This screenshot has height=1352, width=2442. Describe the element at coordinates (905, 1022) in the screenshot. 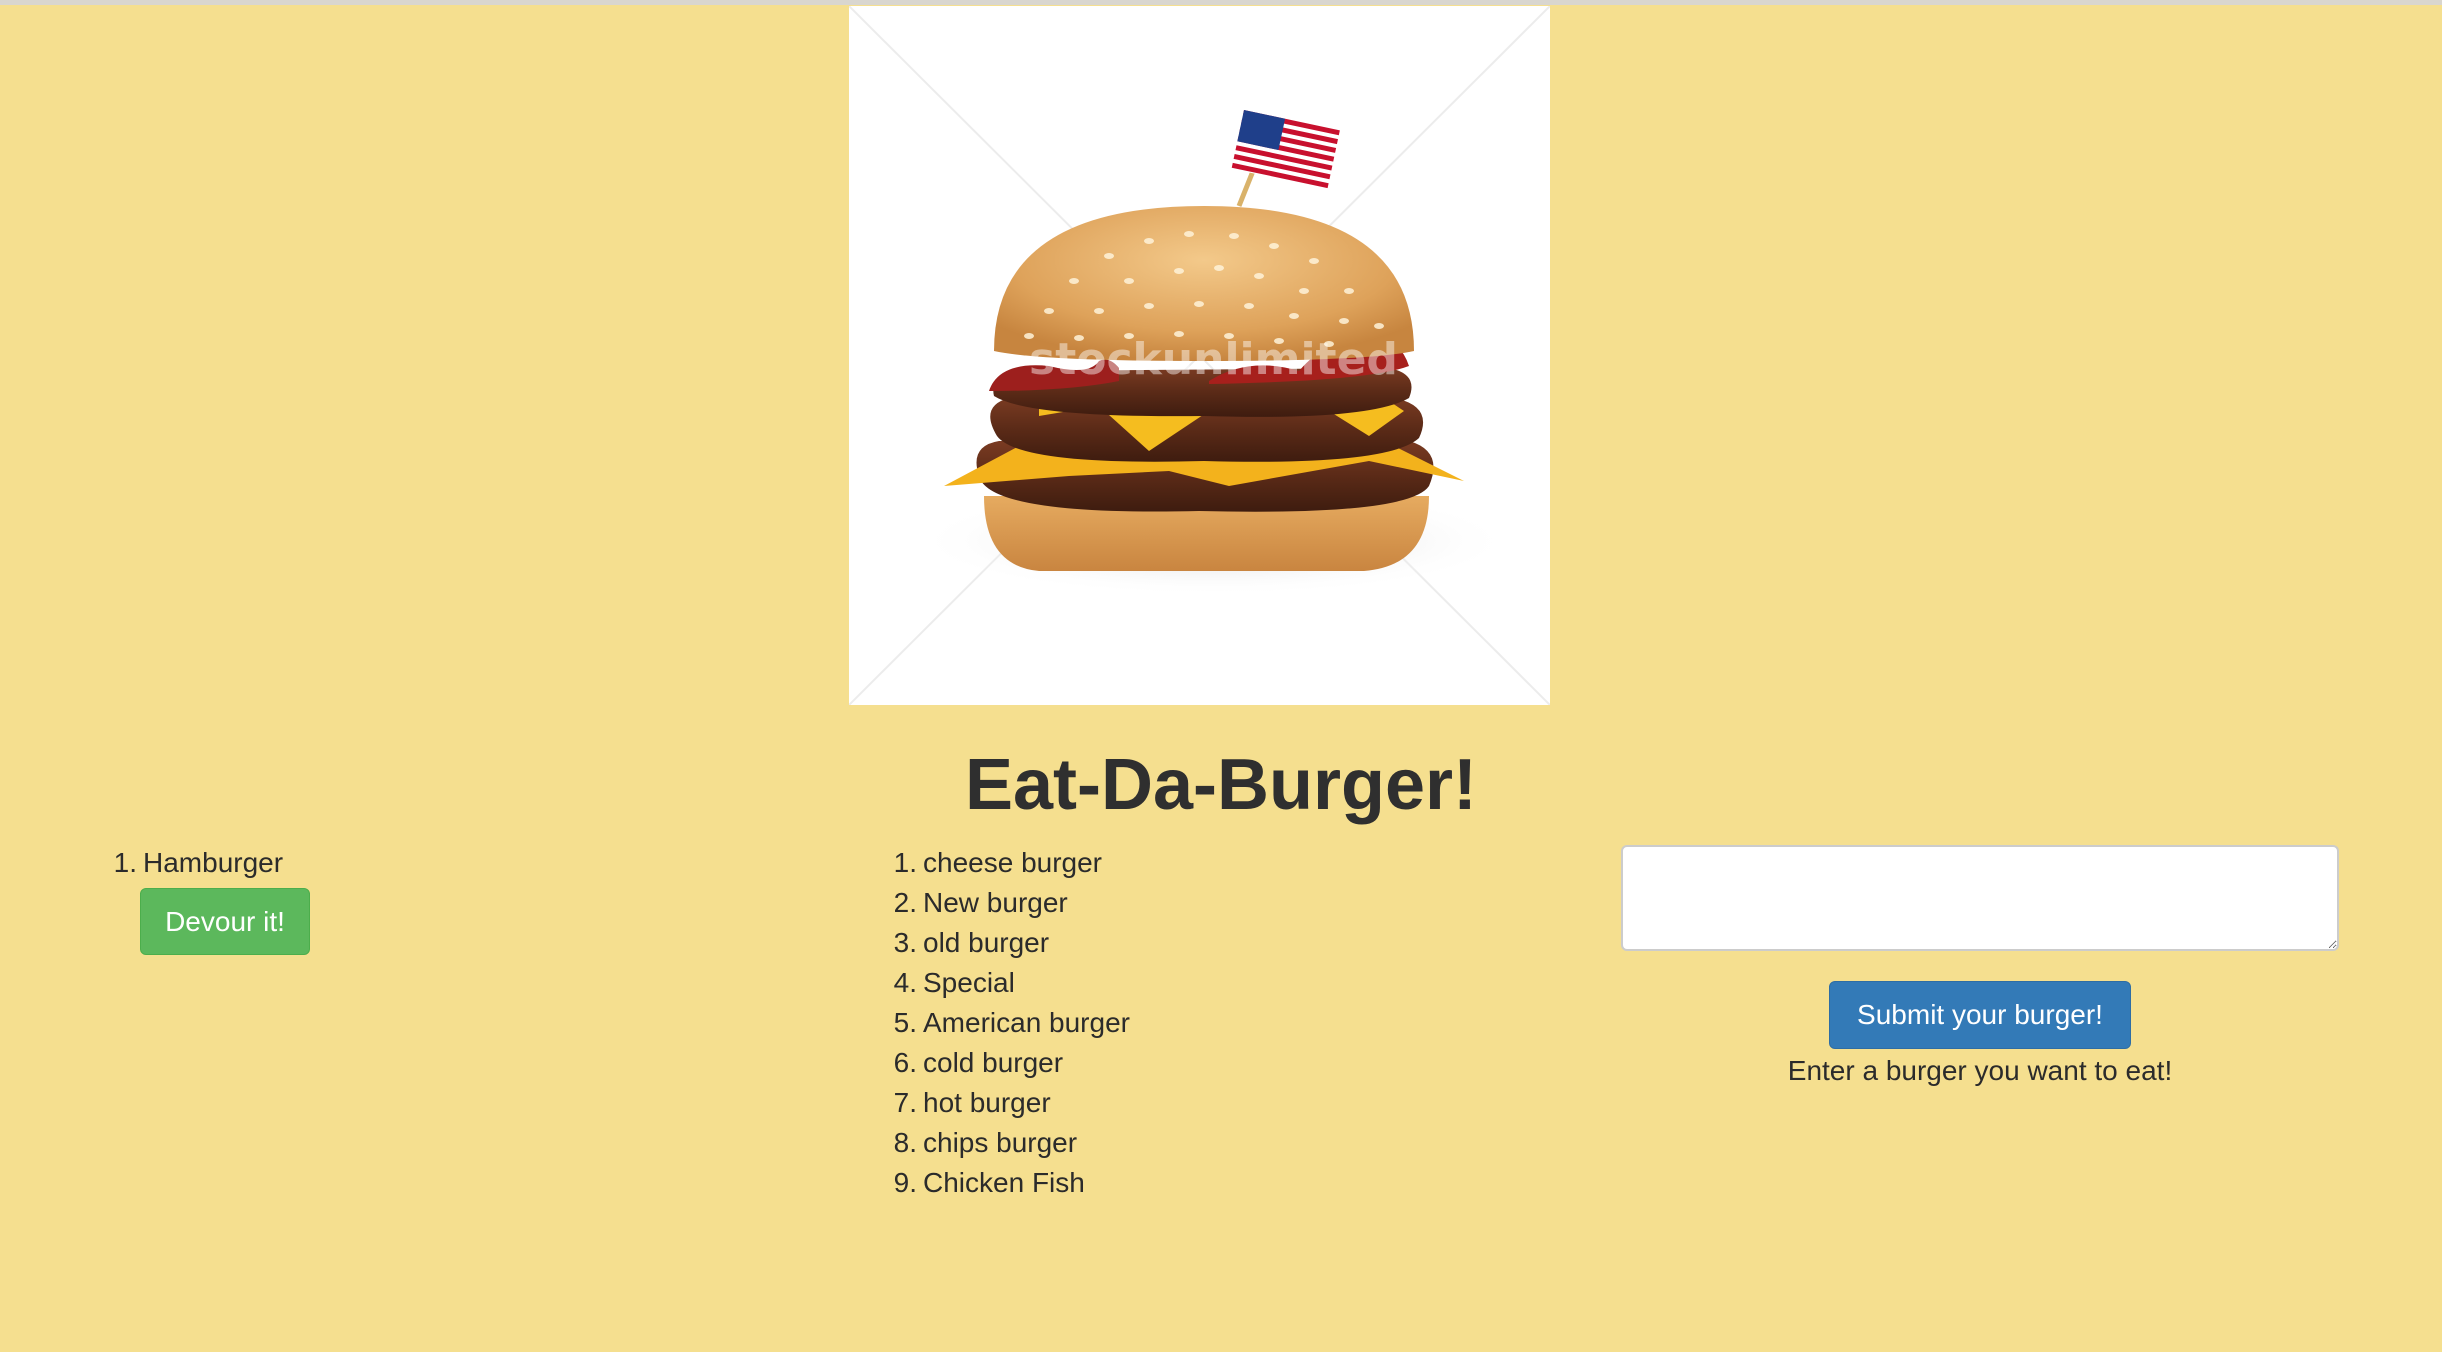

I see `list-item-number: 5.` at that location.